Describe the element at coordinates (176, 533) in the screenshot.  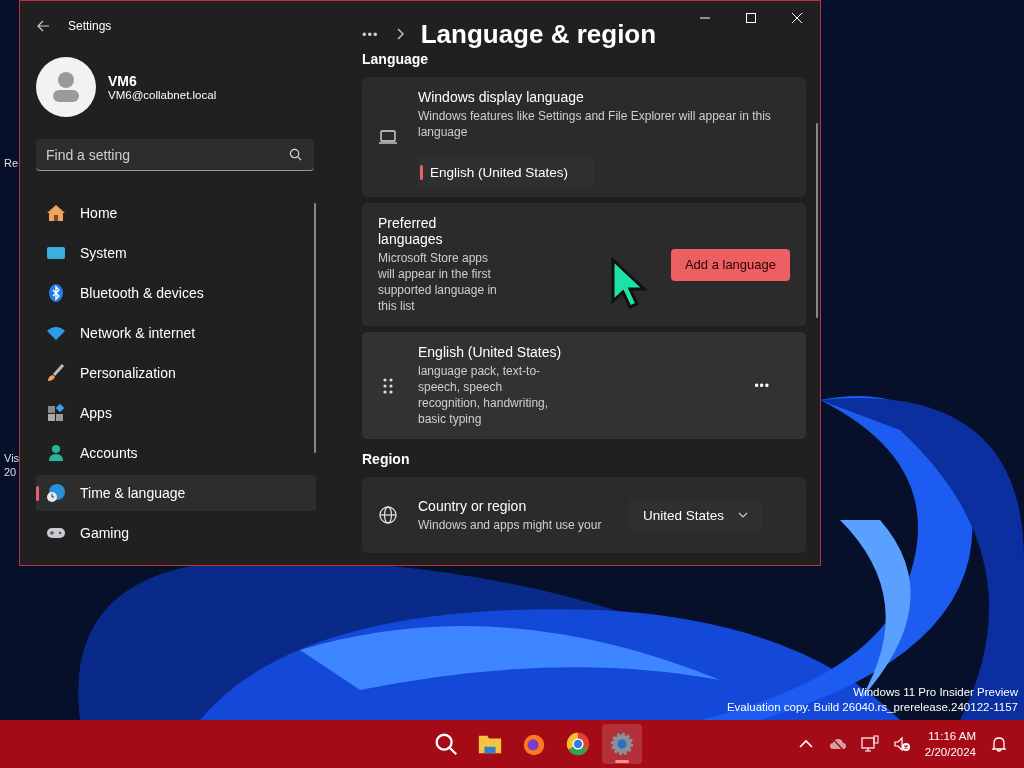
I see `sidebar-item: Gaming` at that location.